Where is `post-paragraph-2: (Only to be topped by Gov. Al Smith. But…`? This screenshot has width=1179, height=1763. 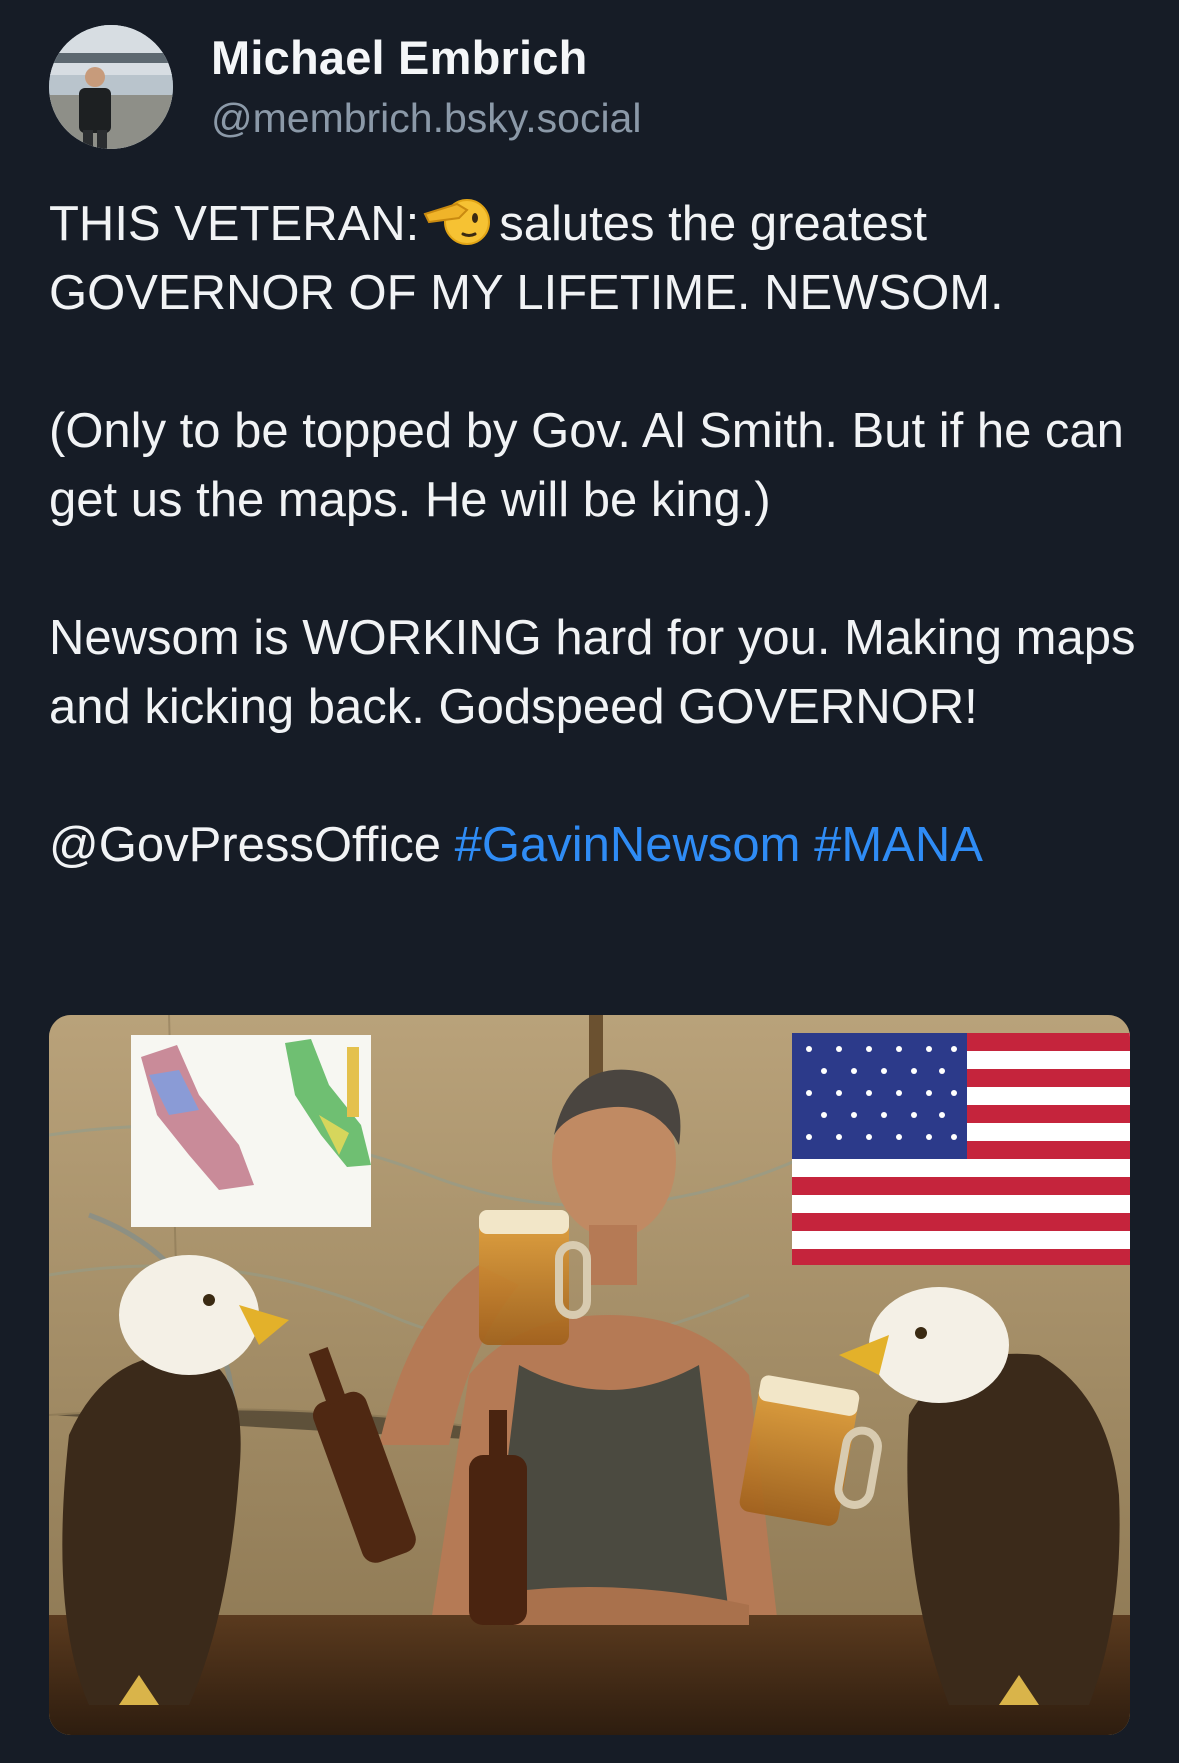 post-paragraph-2: (Only to be topped by Gov. Al Smith. But… is located at coordinates (586, 465).